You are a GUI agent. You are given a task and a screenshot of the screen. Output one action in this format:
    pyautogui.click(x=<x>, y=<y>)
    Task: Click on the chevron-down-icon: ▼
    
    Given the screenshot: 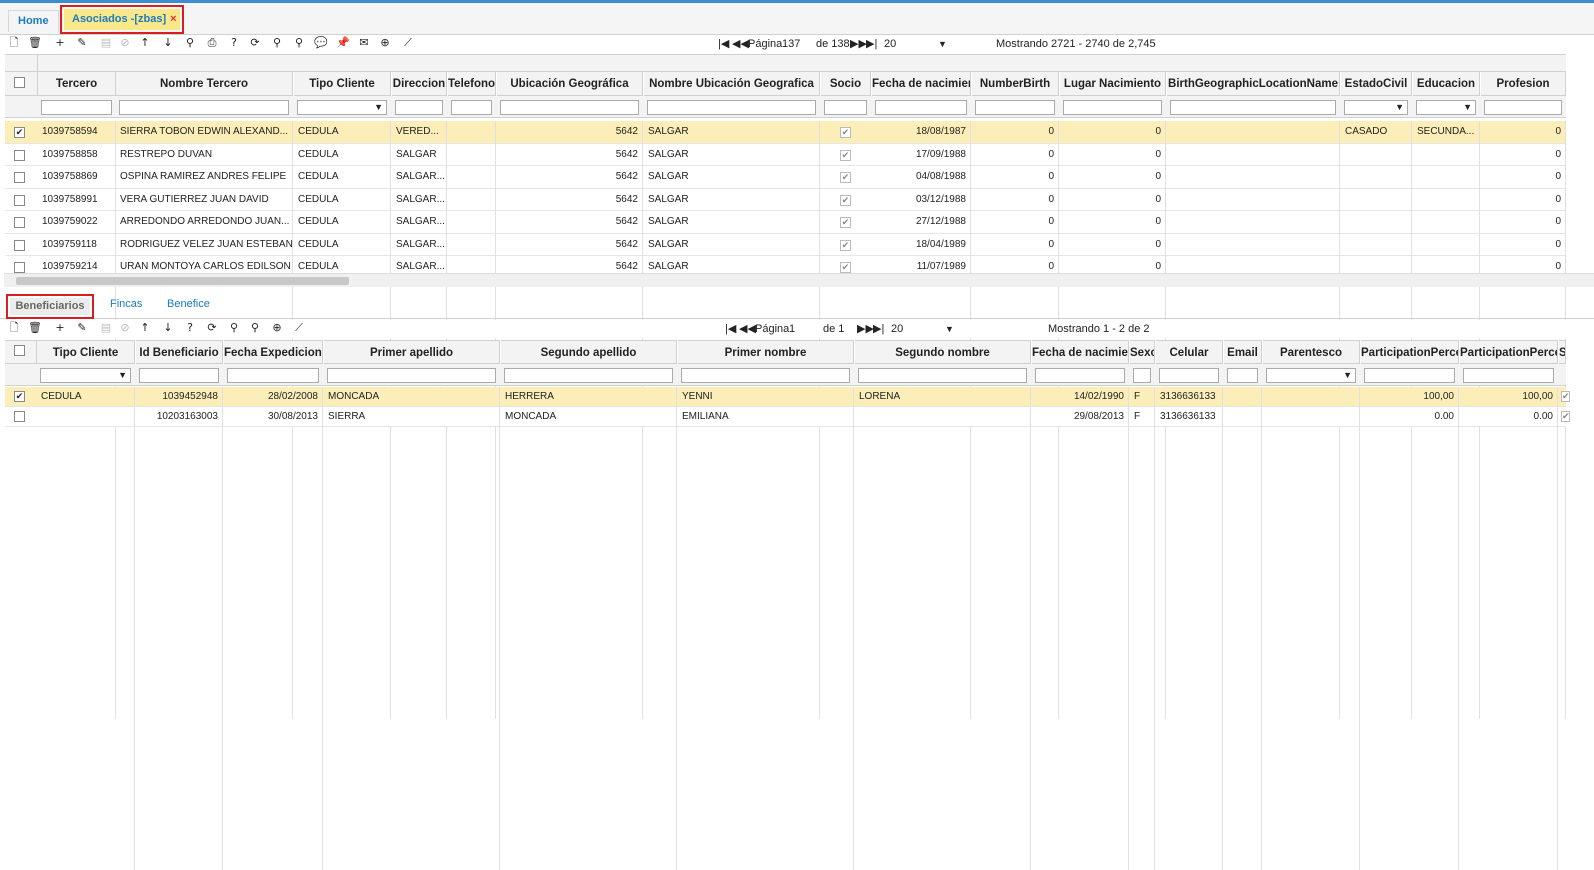 What is the action you would take?
    pyautogui.click(x=949, y=329)
    